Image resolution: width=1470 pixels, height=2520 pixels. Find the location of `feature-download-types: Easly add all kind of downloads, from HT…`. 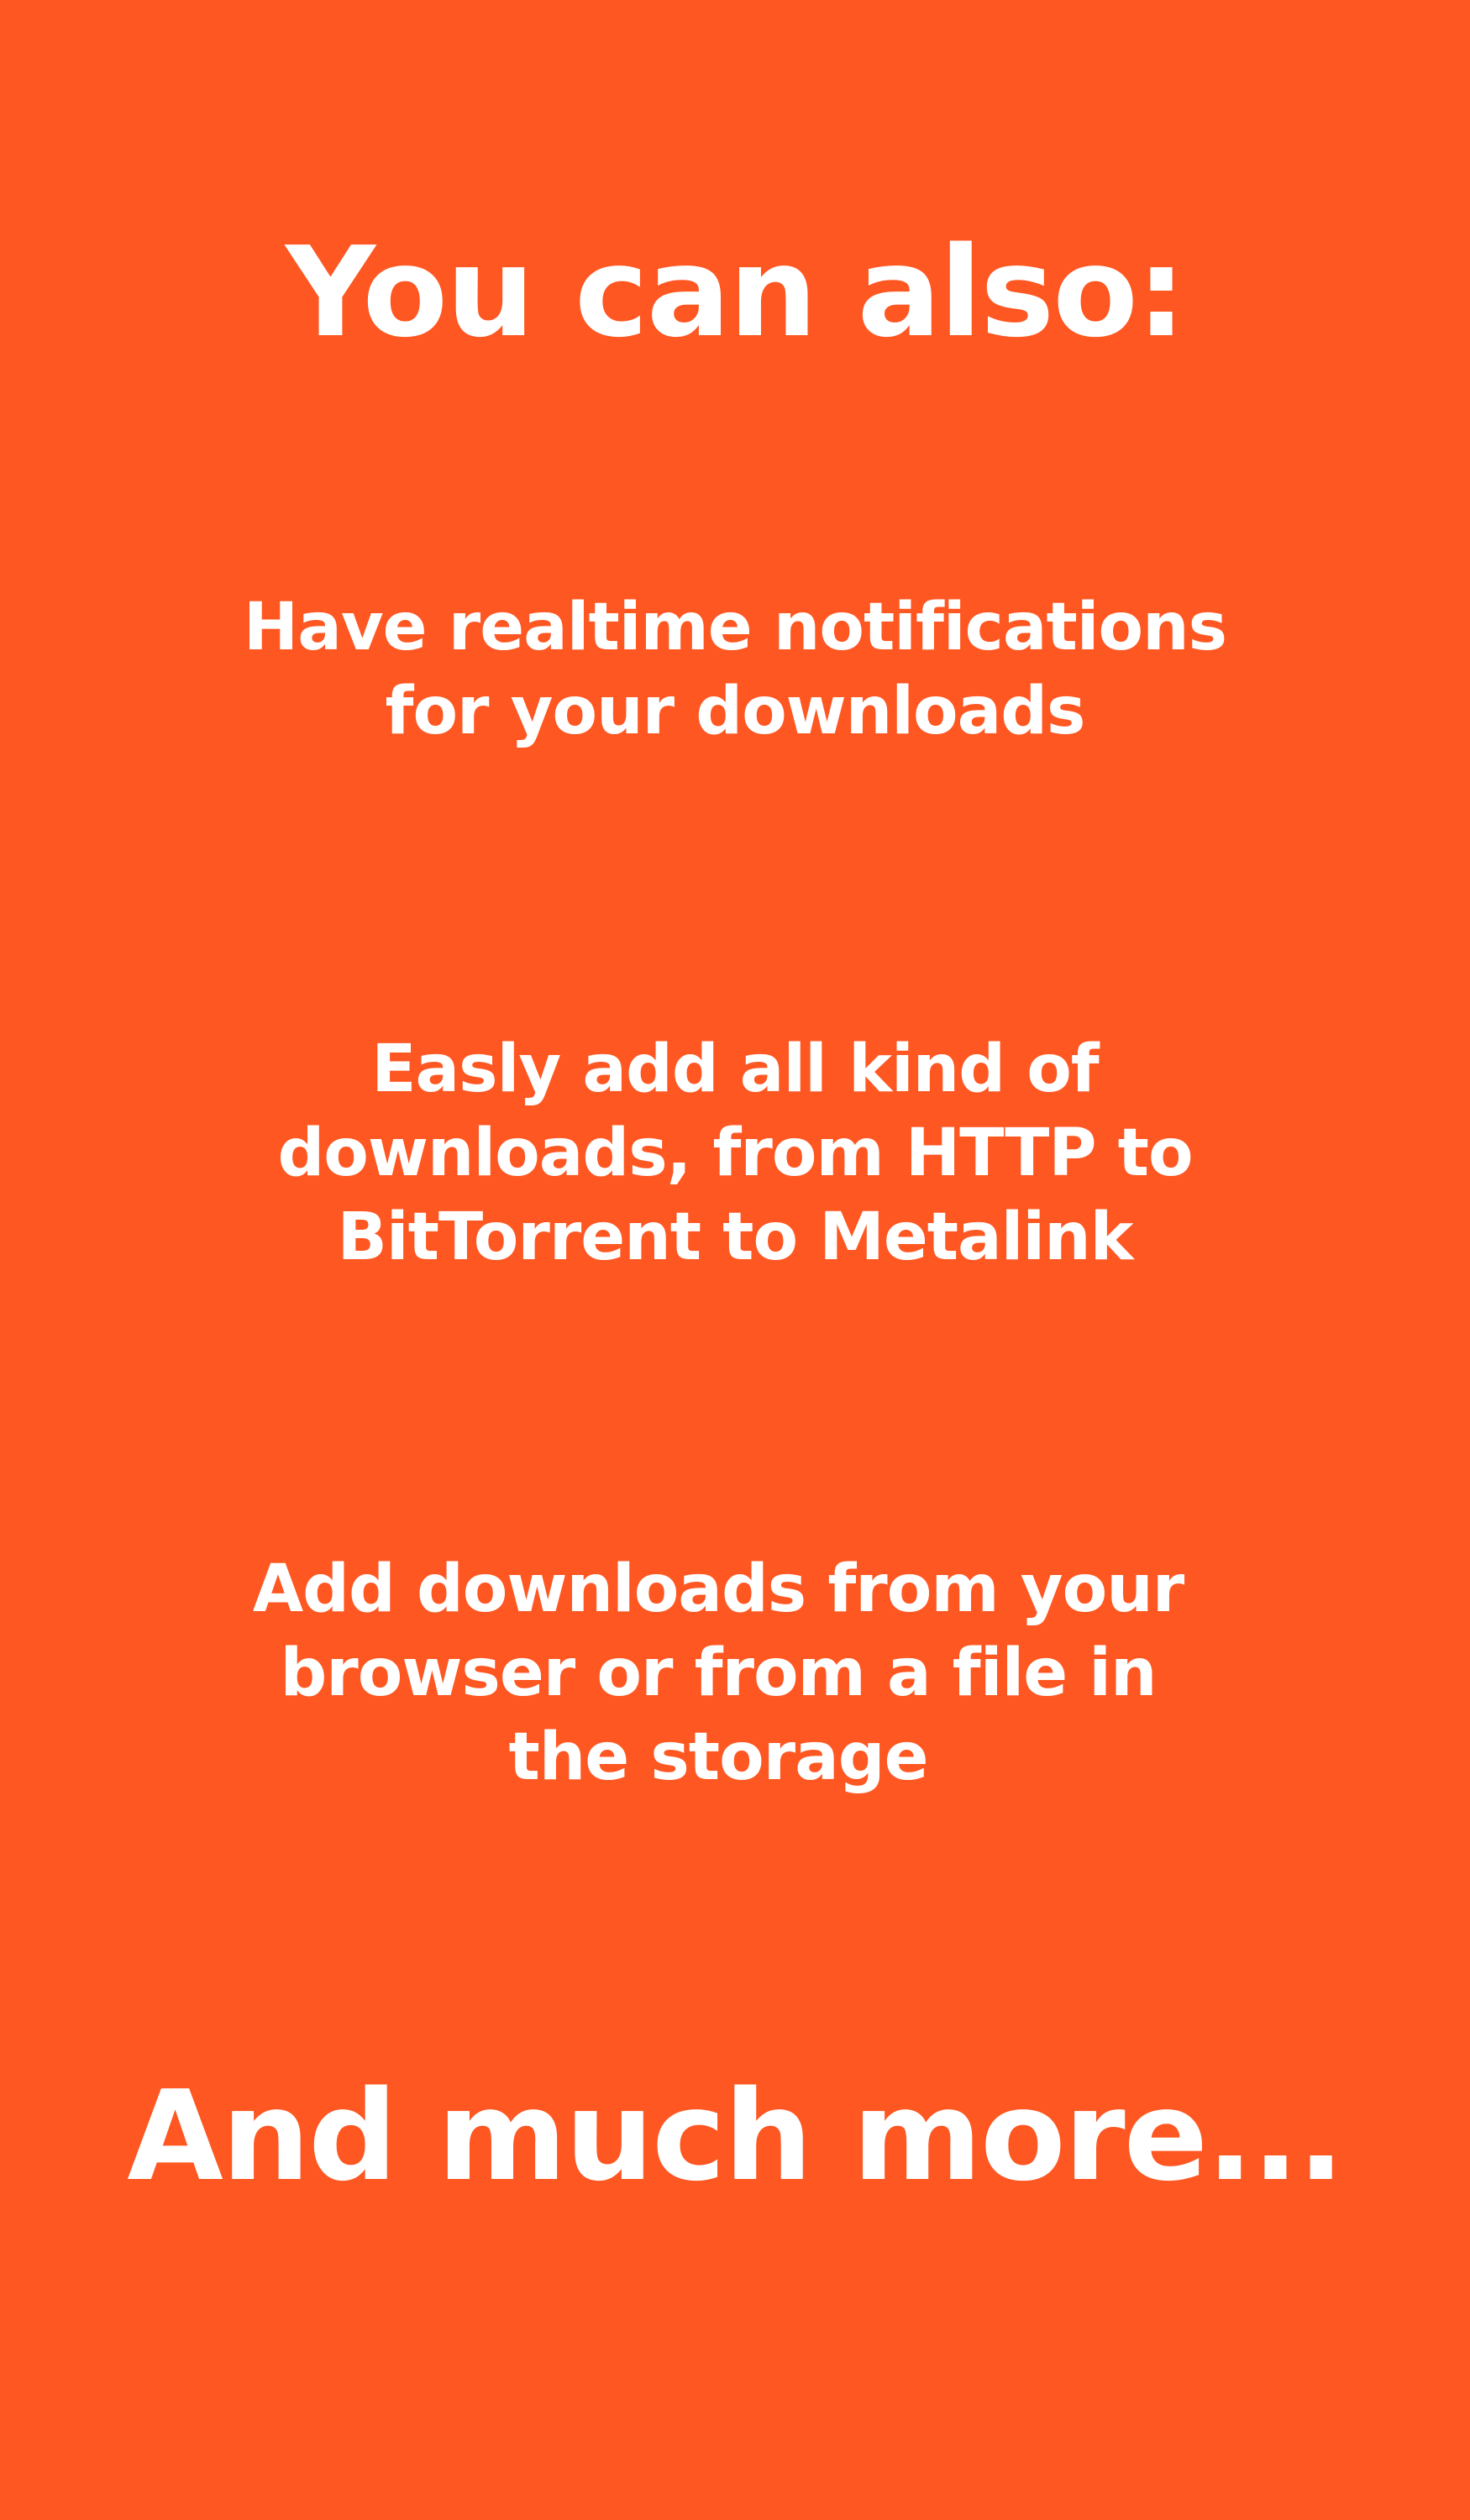

feature-download-types: Easly add all kind of downloads, from HT… is located at coordinates (735, 1153).